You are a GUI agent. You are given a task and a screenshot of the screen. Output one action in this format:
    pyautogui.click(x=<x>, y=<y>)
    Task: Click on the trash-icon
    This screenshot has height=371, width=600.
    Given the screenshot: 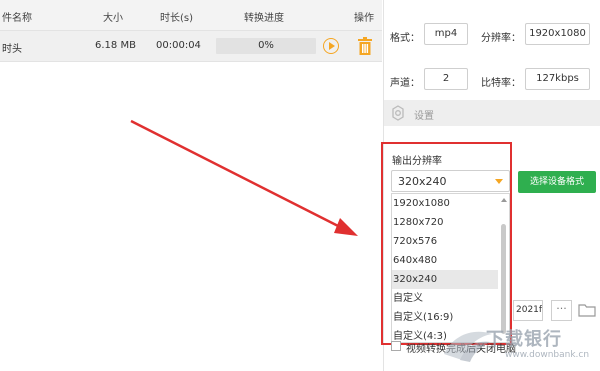 What is the action you would take?
    pyautogui.click(x=365, y=46)
    